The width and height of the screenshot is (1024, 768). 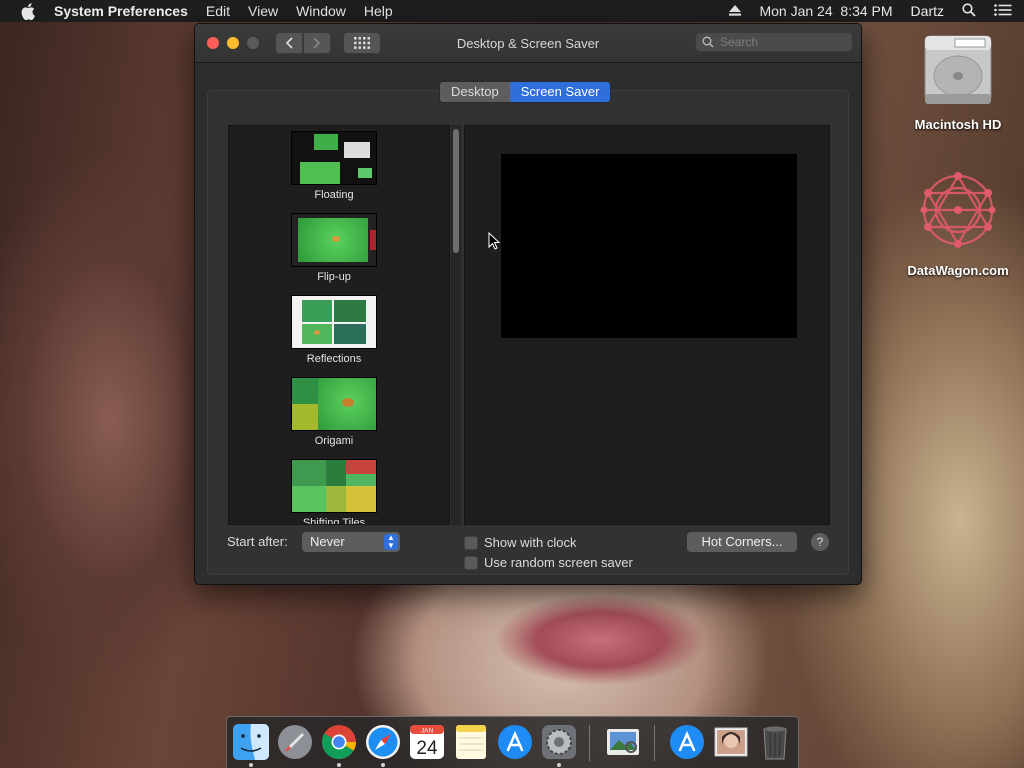 I want to click on dock-photo-file, so click(x=731, y=742).